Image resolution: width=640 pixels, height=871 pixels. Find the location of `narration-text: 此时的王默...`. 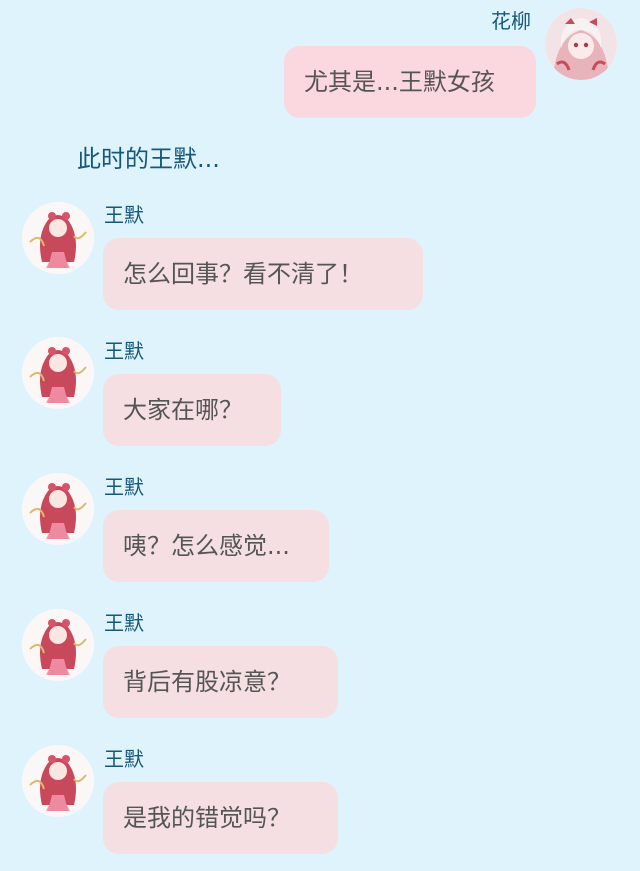

narration-text: 此时的王默... is located at coordinates (148, 159).